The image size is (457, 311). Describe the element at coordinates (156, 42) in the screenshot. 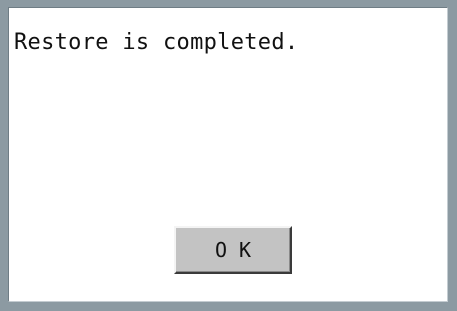

I see `dialog-message: Restore is completed.` at that location.